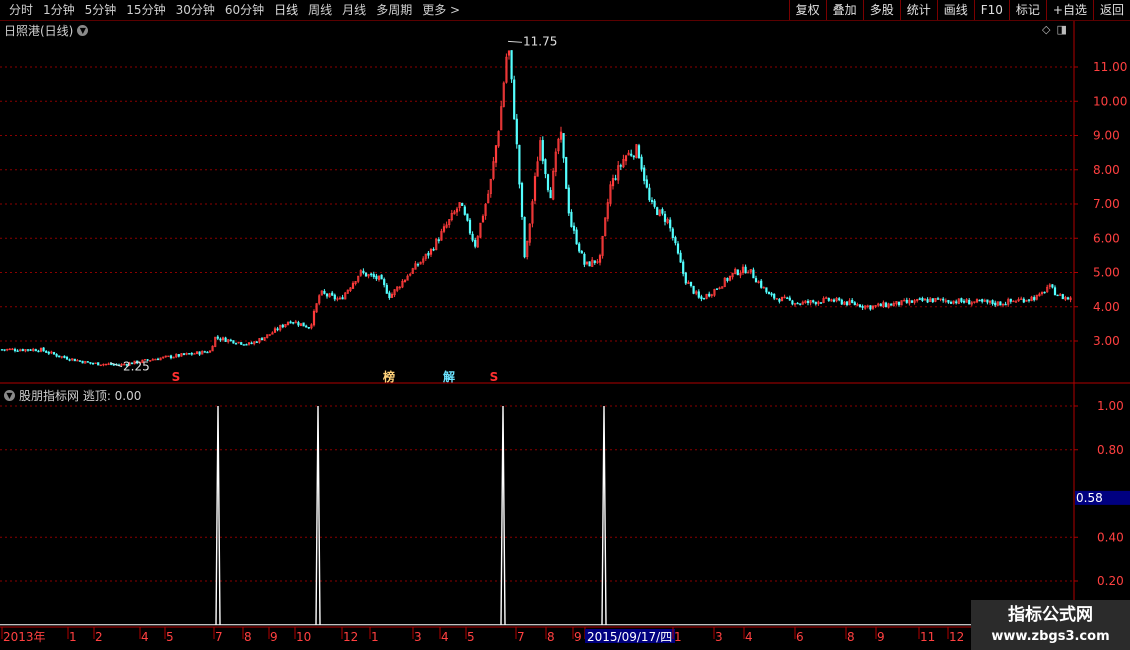  What do you see at coordinates (389, 376) in the screenshot?
I see `event-marker: 榜` at bounding box center [389, 376].